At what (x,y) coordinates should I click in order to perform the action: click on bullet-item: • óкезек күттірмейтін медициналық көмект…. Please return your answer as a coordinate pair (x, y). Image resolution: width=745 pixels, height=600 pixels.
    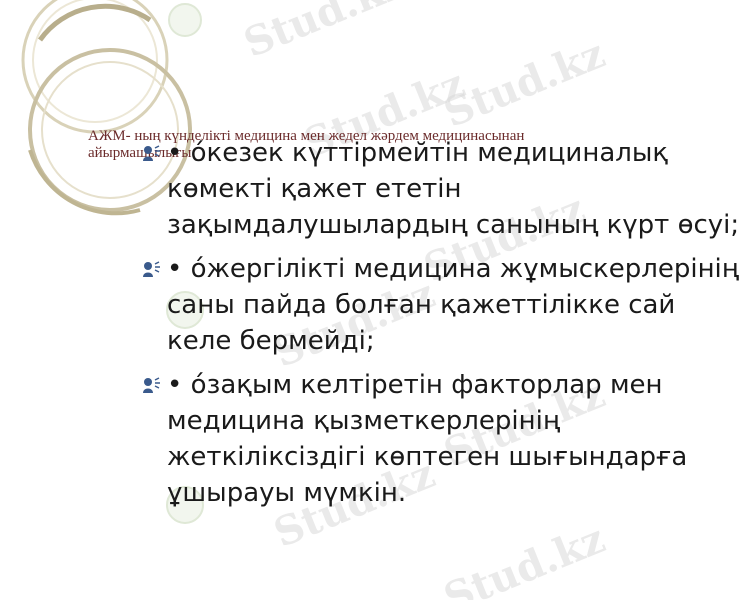
    Looking at the image, I should click on (444, 189).